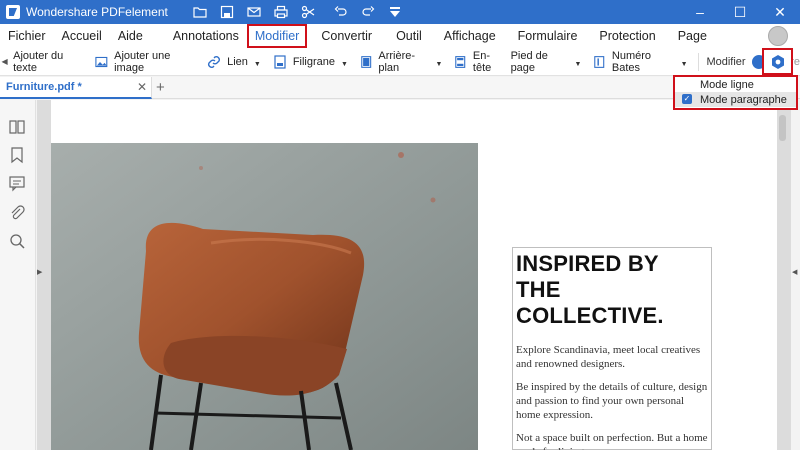 The height and width of the screenshot is (450, 800). I want to click on minimize-button: –, so click(700, 12).